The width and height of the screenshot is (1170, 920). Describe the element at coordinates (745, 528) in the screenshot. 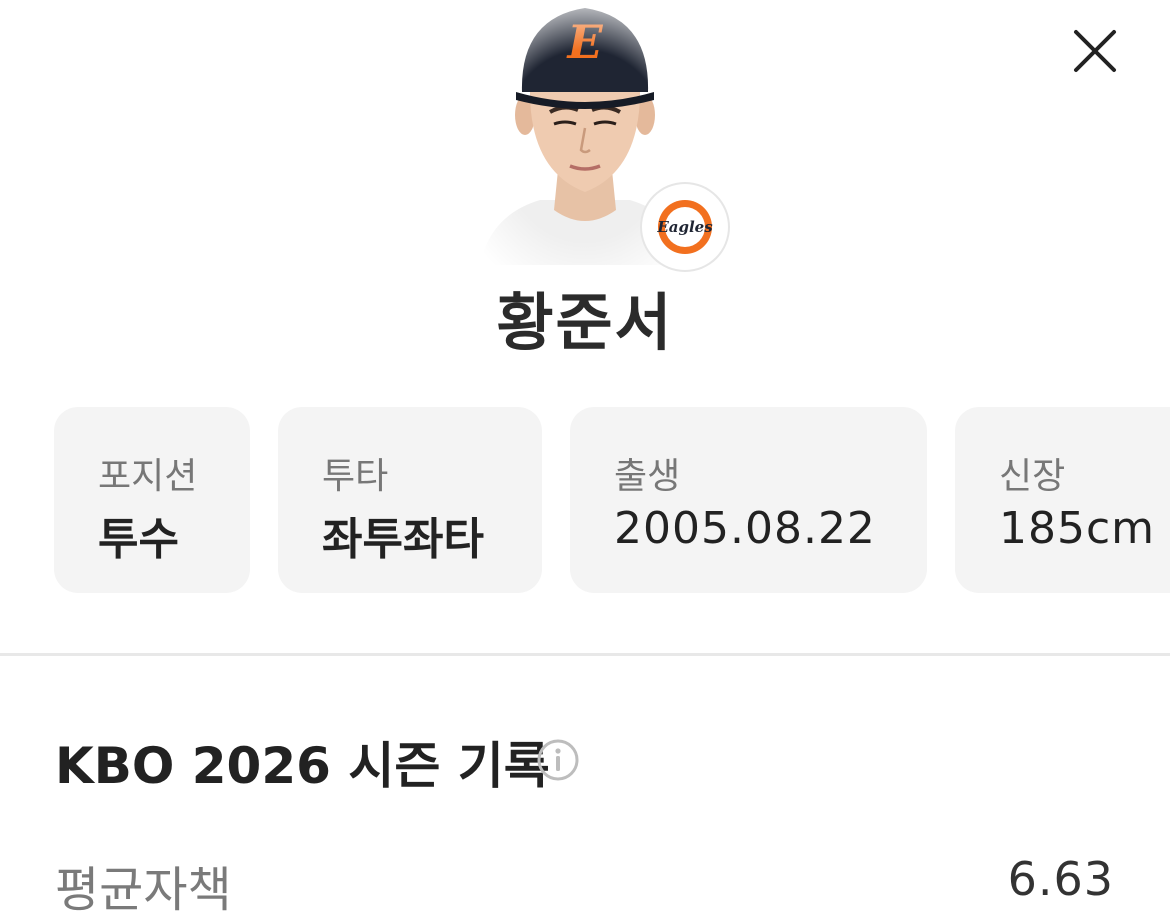

I see `info-card-value: 2005.08.22` at that location.